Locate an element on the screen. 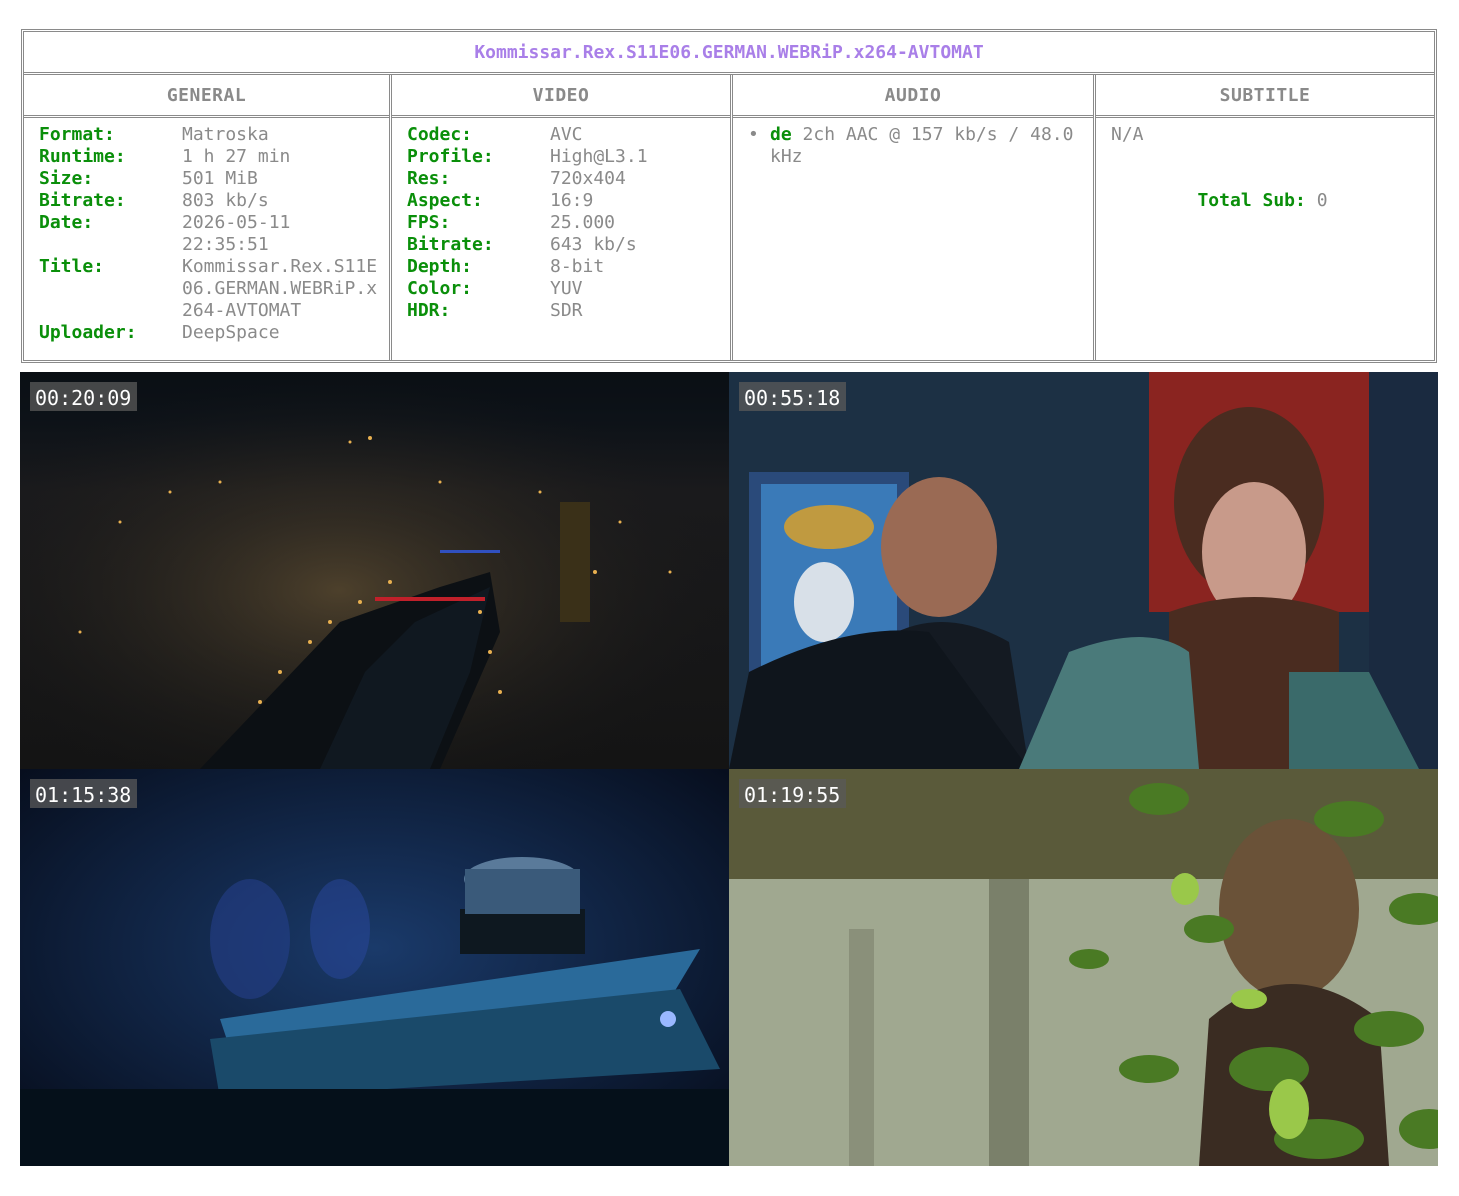 The height and width of the screenshot is (1196, 1459). general-row-bitrate: Bitrate: 803 kb/s is located at coordinates (214, 201).